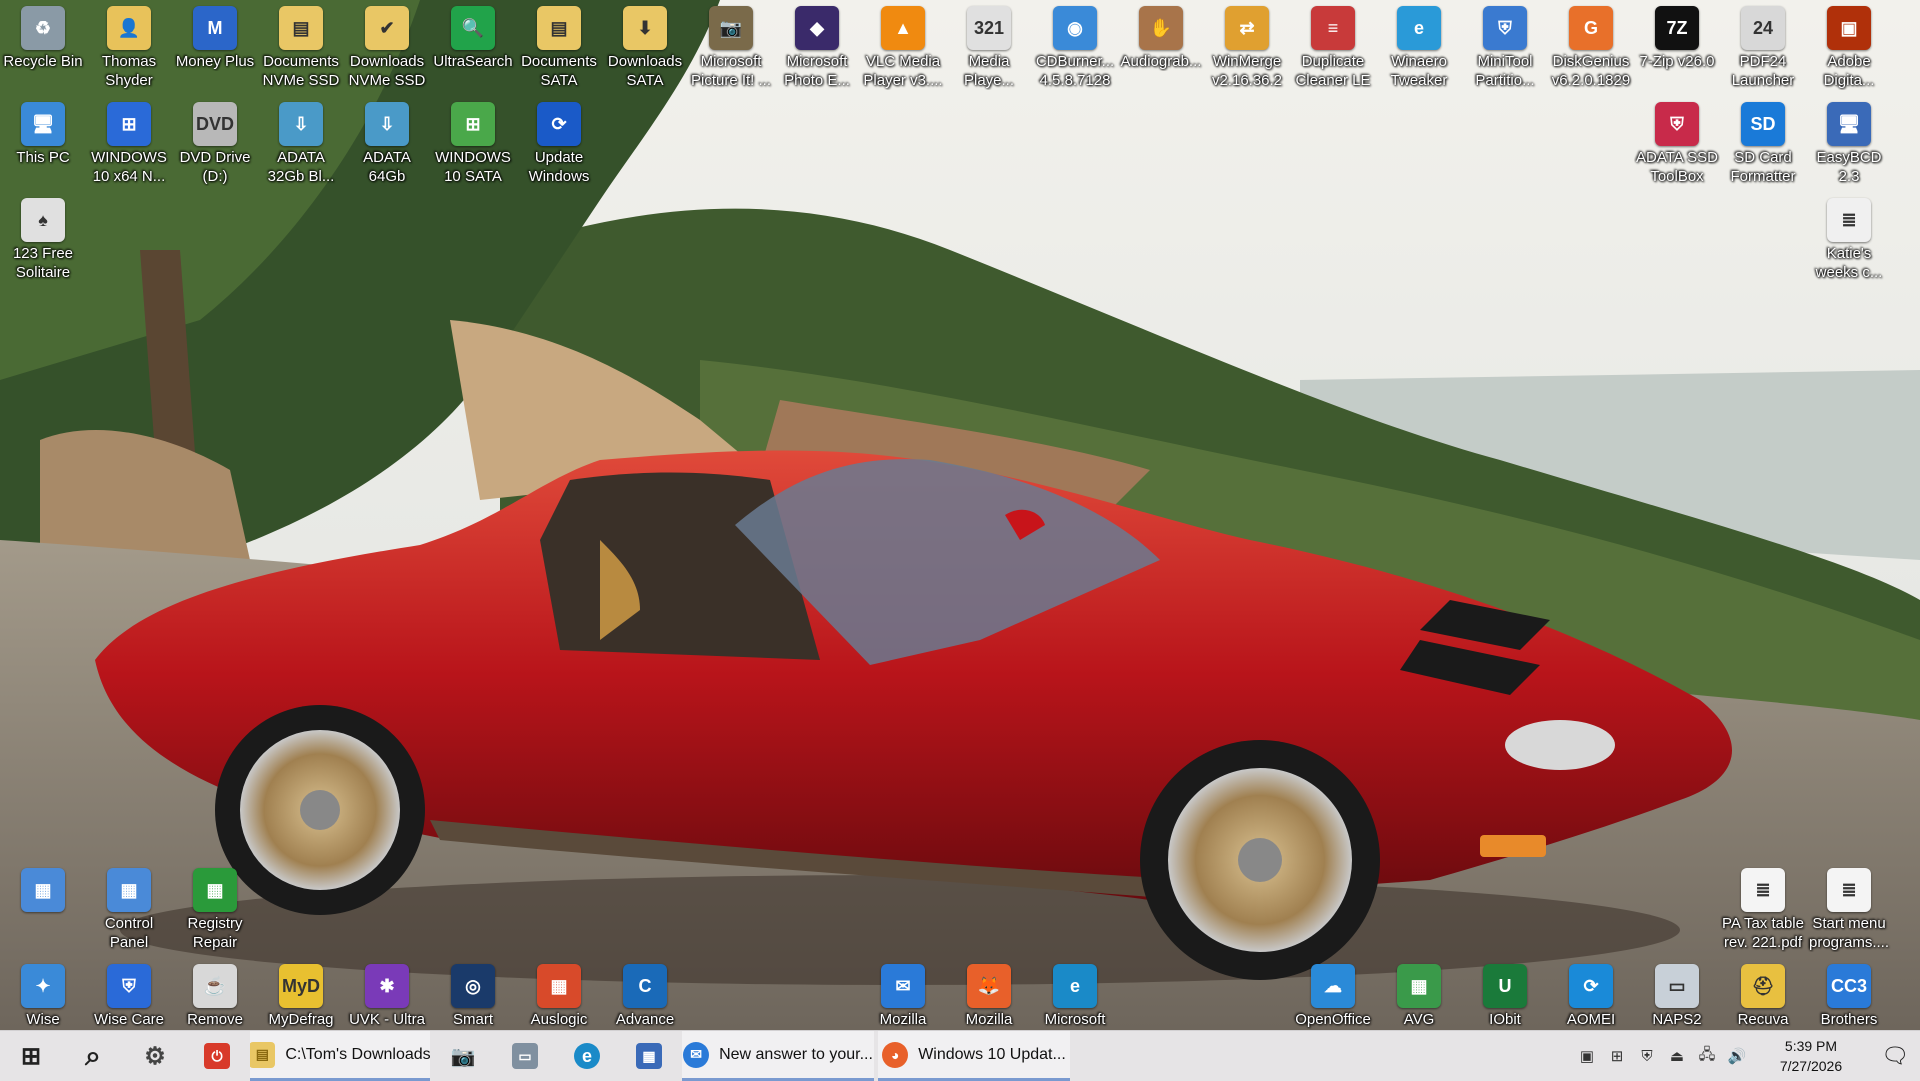 This screenshot has width=1920, height=1081. I want to click on desktop-icon: ▦ Auslogic, so click(559, 994).